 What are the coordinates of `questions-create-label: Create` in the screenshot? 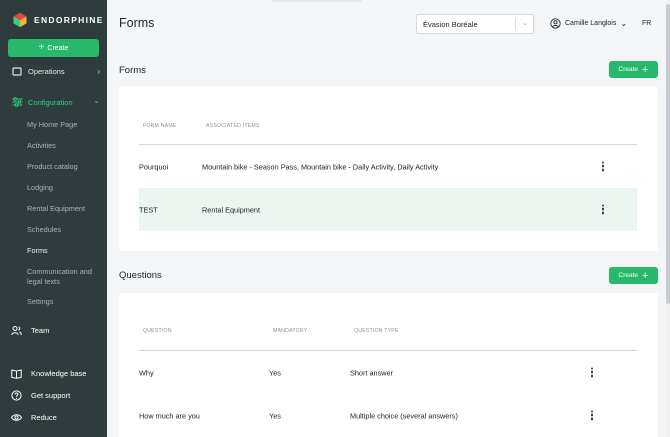 It's located at (628, 275).